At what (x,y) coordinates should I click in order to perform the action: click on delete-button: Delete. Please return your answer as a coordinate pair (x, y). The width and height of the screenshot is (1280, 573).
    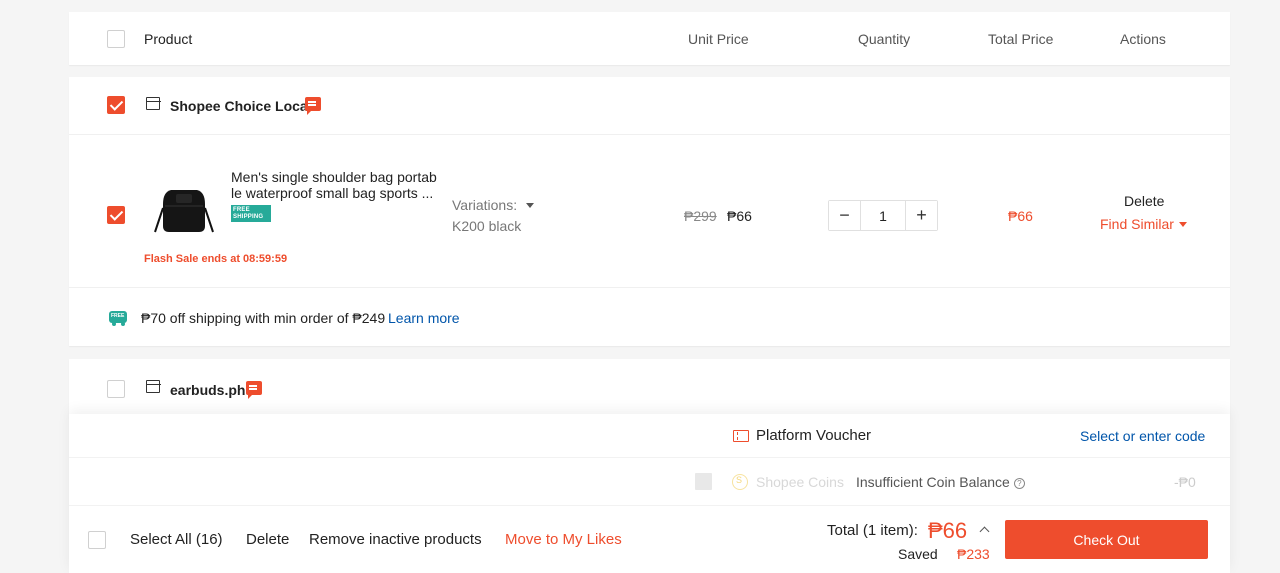
    Looking at the image, I should click on (1144, 201).